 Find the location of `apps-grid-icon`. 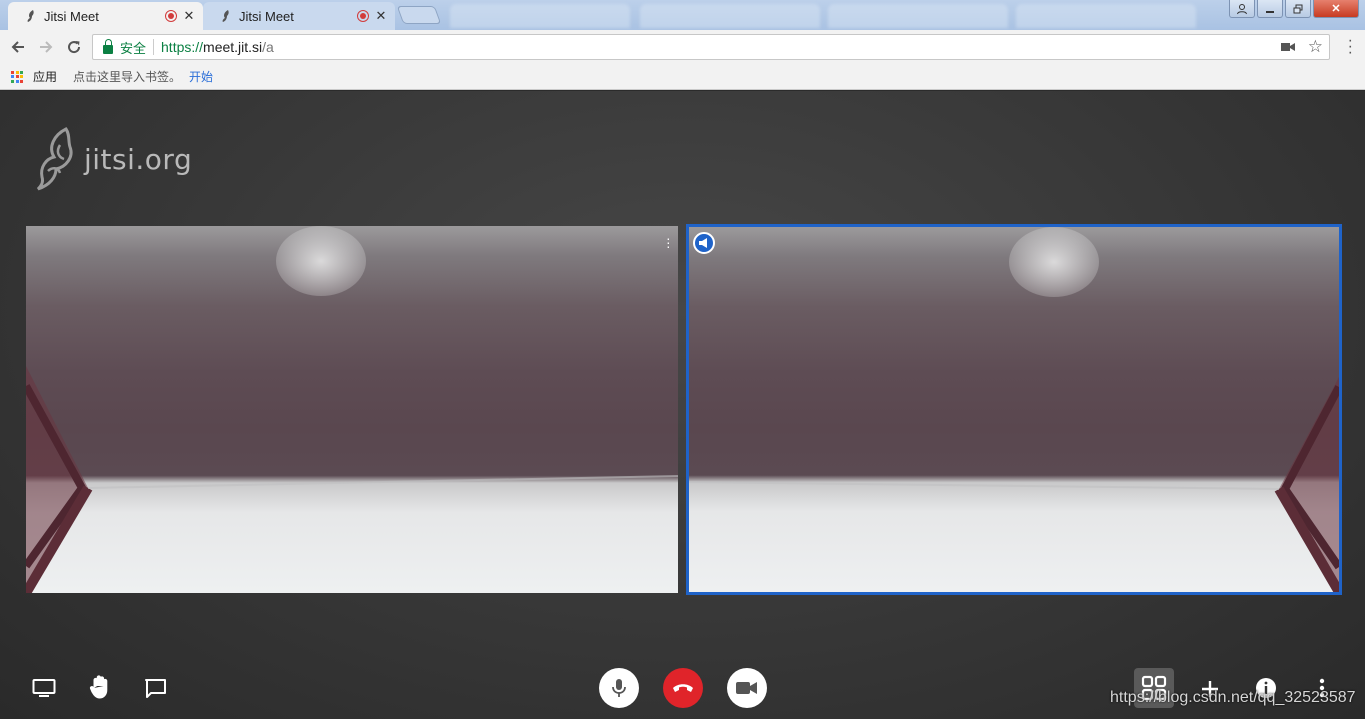

apps-grid-icon is located at coordinates (17, 76).